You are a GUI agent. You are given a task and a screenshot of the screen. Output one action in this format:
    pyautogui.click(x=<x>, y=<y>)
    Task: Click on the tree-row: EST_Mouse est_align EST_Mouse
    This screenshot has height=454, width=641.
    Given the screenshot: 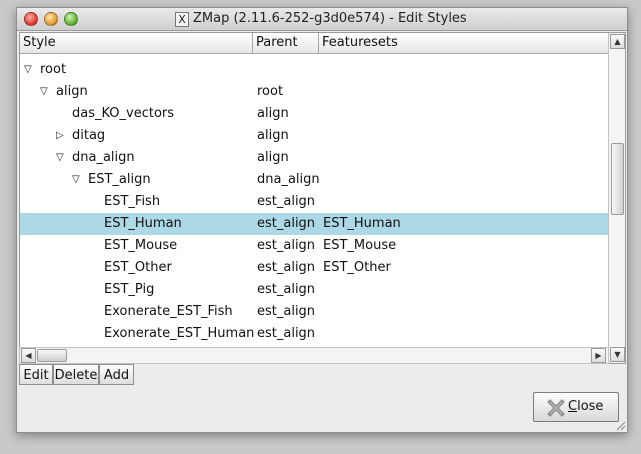 What is the action you would take?
    pyautogui.click(x=314, y=246)
    